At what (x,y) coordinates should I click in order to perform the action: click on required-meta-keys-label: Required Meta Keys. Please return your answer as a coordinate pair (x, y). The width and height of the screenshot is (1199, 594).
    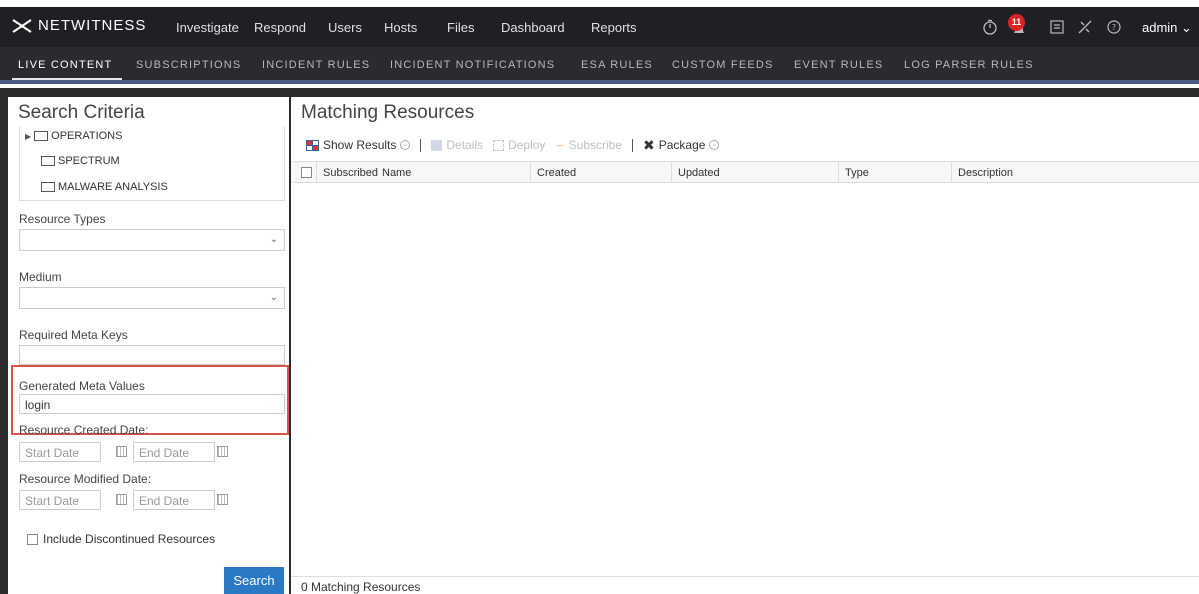
    Looking at the image, I should click on (73, 335).